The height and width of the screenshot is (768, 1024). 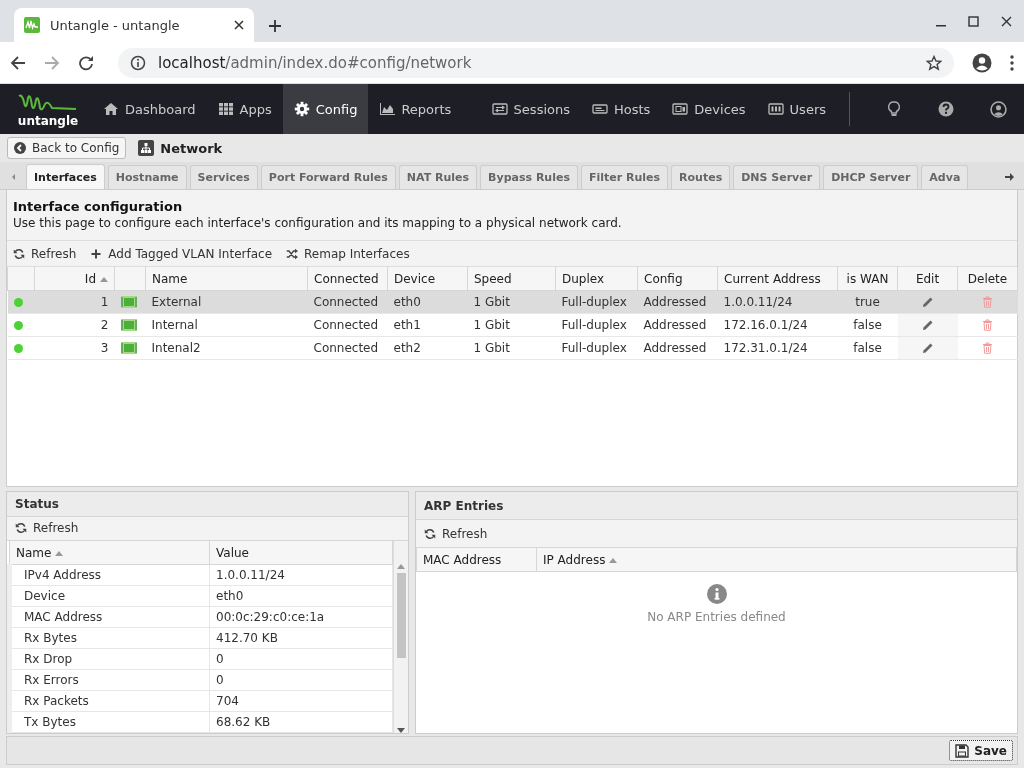 What do you see at coordinates (301, 701) in the screenshot?
I see `table-cell: 704` at bounding box center [301, 701].